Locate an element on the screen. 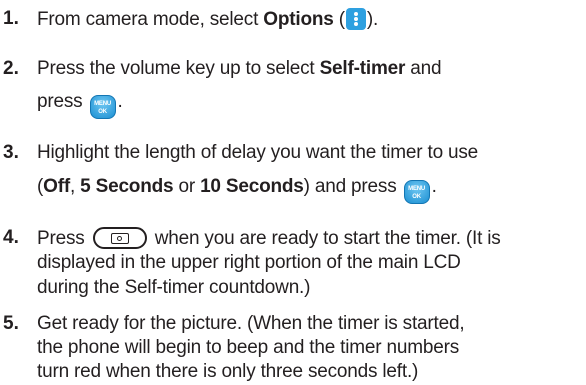  step-text-line: From camera mode, select Options (). is located at coordinates (207, 19).